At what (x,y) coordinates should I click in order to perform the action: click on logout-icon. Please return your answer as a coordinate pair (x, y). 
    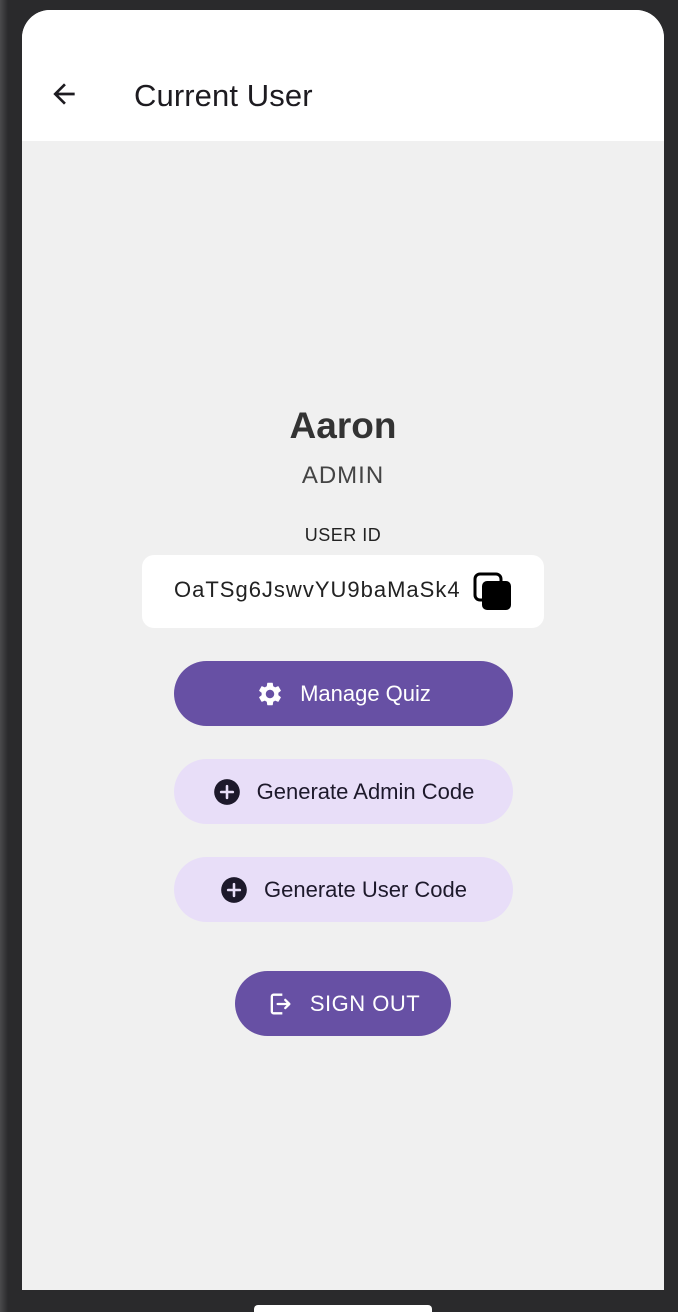
    Looking at the image, I should click on (280, 1004).